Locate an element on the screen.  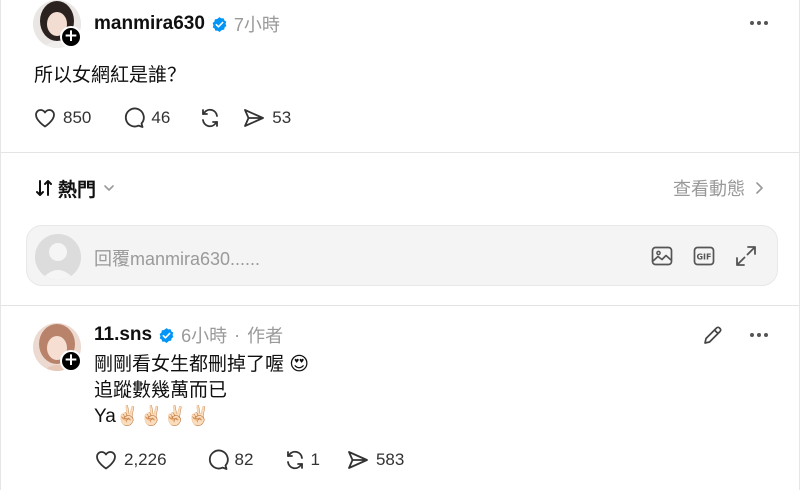
edit-button is located at coordinates (713, 335).